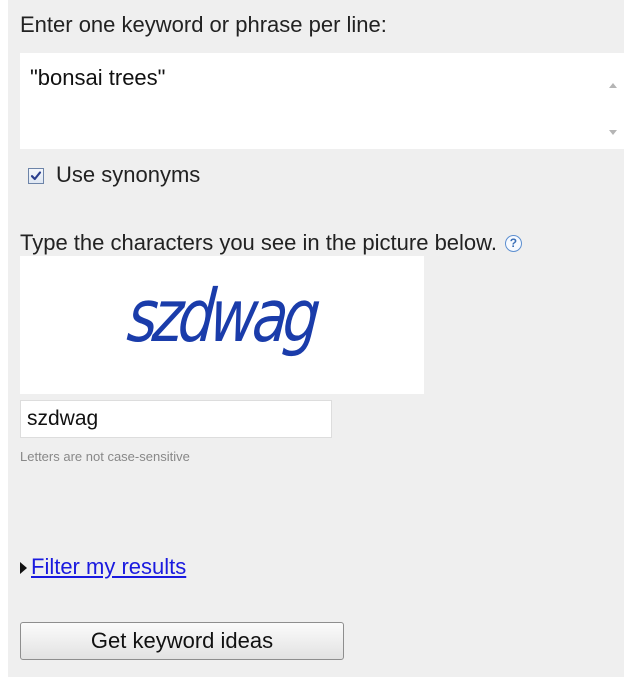  Describe the element at coordinates (322, 101) in the screenshot. I see `keywords-textarea: "bonsai trees"` at that location.